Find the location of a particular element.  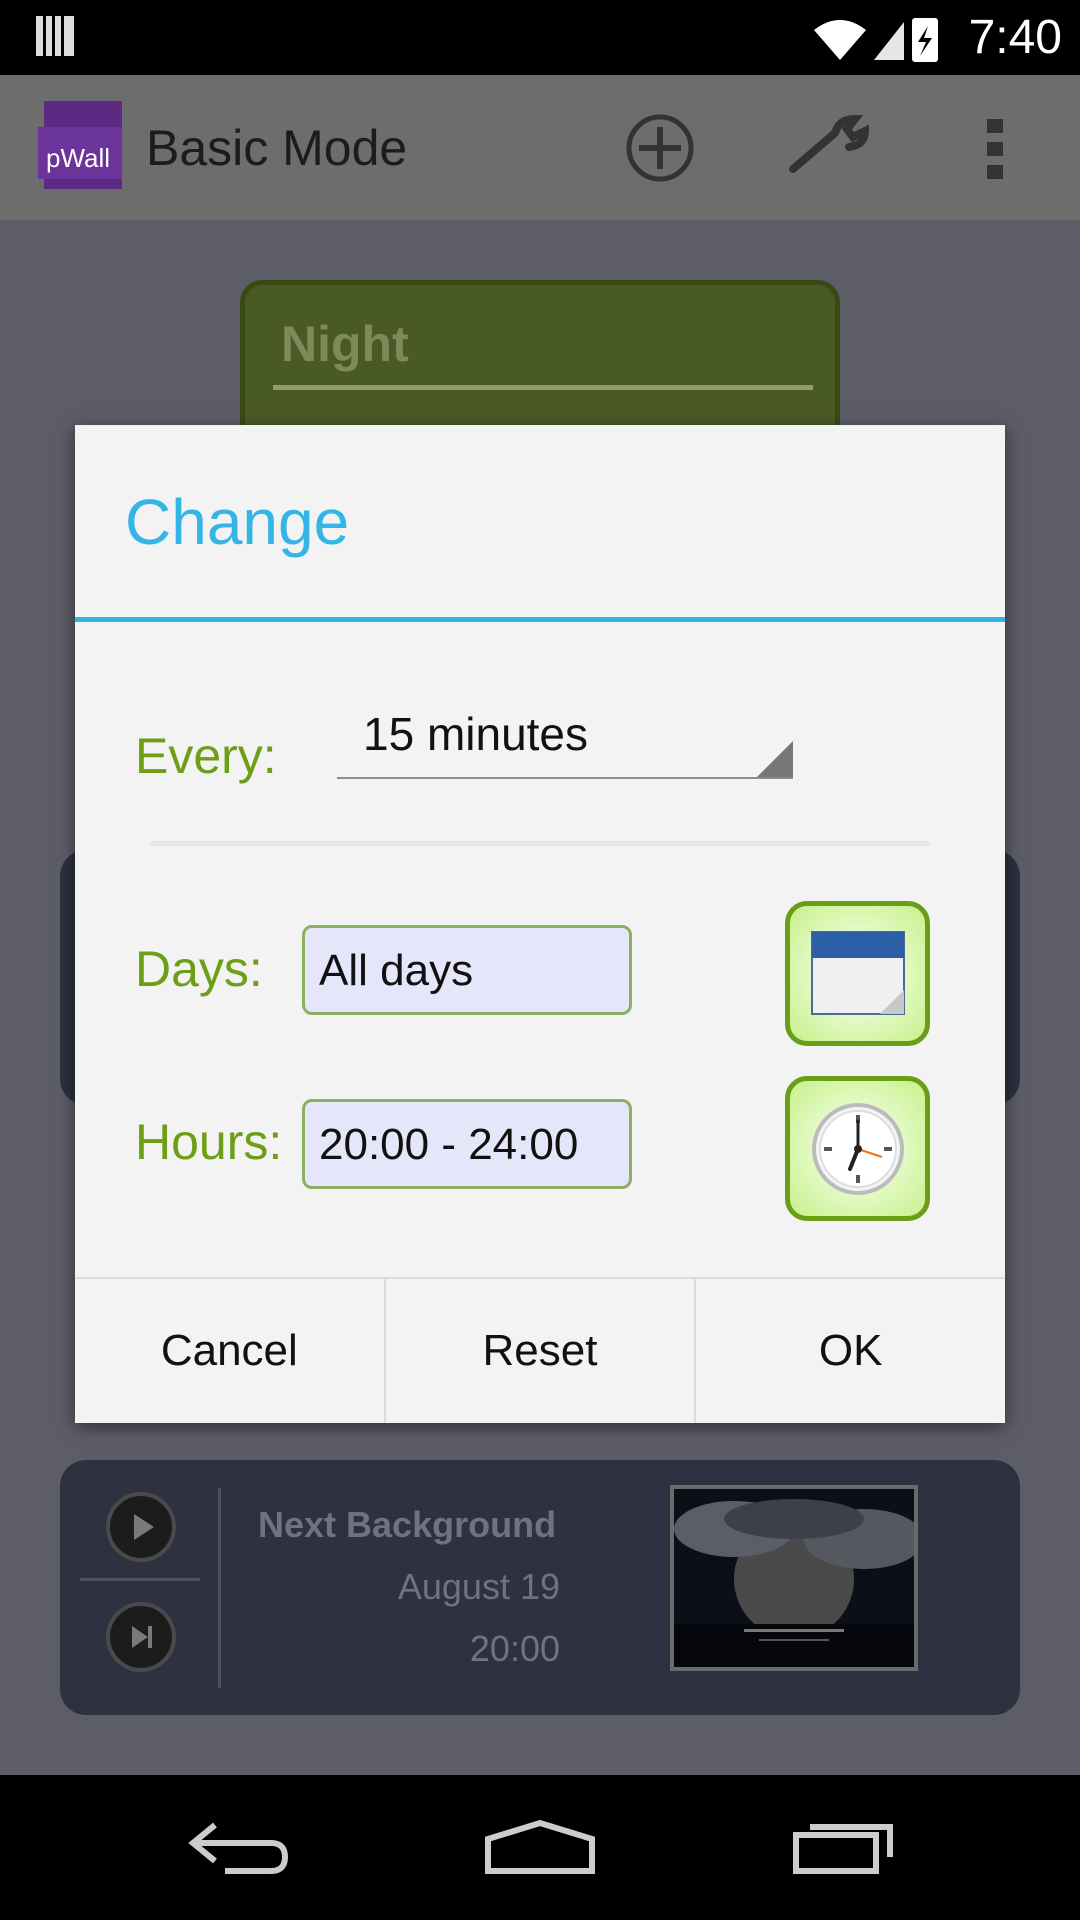

next-background-title: Next Background is located at coordinates (407, 1524).